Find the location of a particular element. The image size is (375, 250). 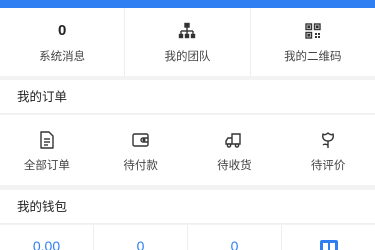

pending-receipt: 待收货 is located at coordinates (235, 150).